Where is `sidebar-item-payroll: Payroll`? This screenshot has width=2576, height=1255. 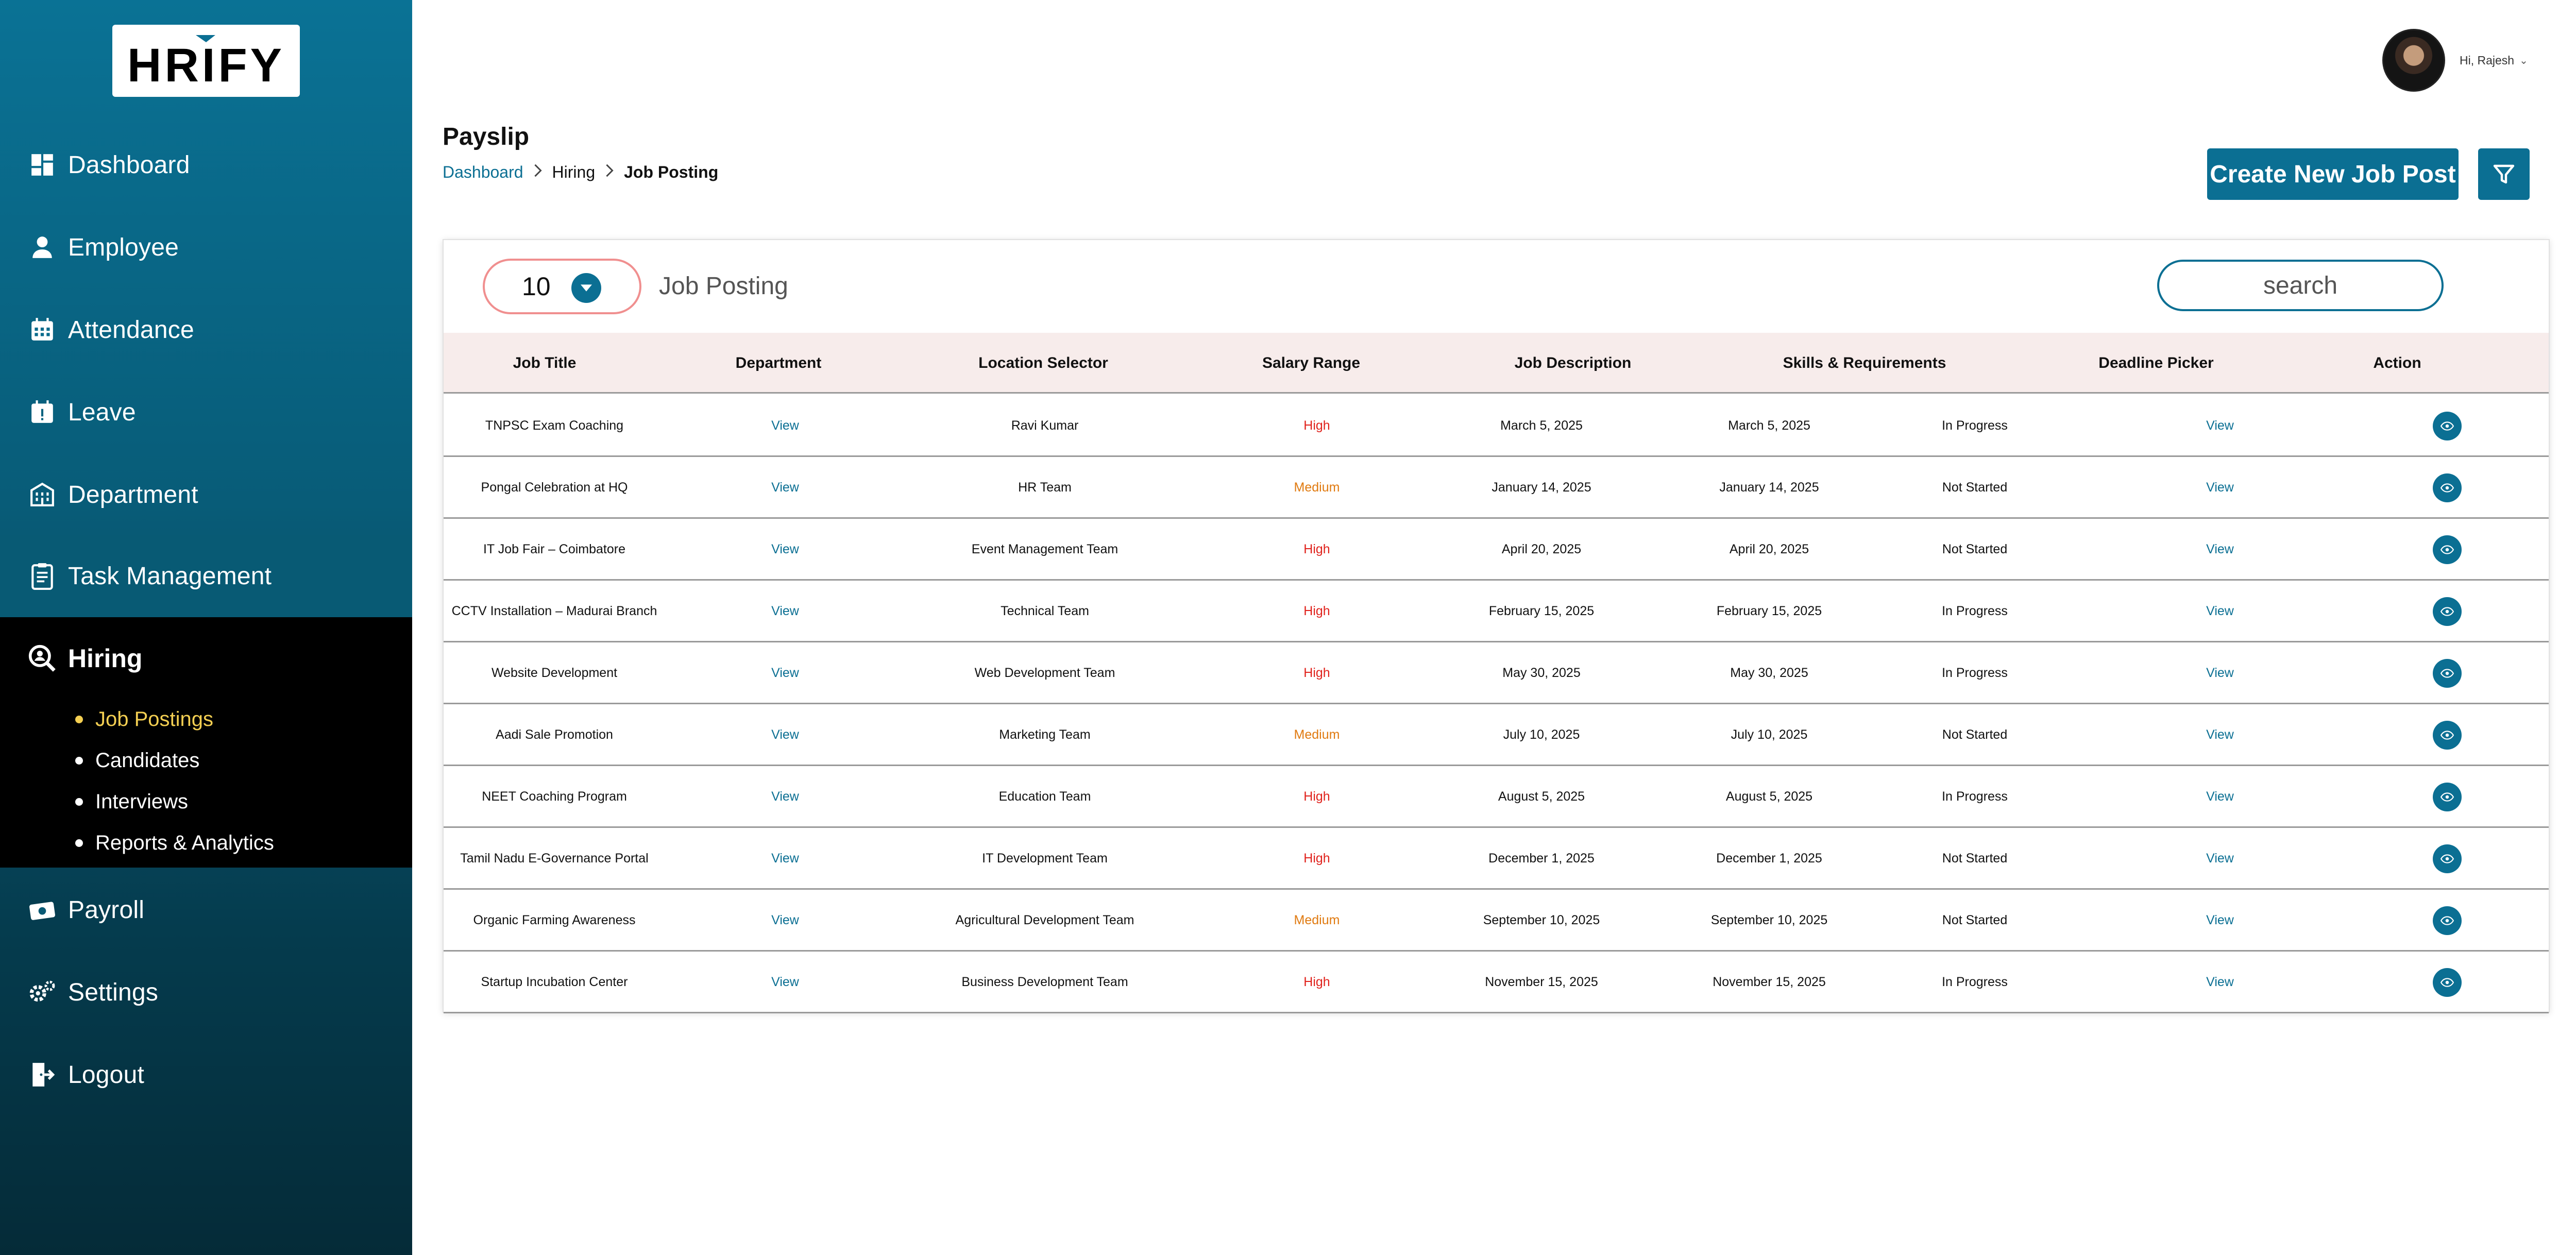 sidebar-item-payroll: Payroll is located at coordinates (206, 910).